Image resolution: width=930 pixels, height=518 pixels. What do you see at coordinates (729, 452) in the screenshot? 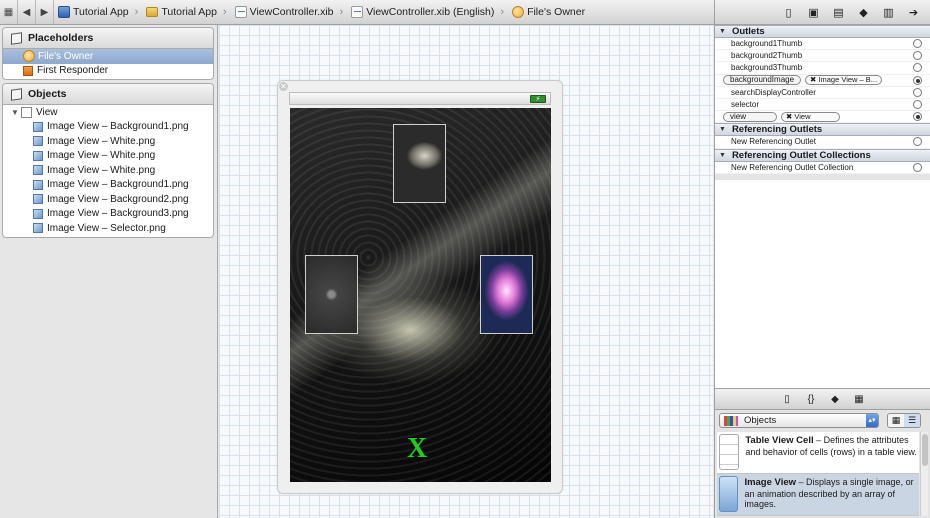
I see `table-view-cell-icon` at bounding box center [729, 452].